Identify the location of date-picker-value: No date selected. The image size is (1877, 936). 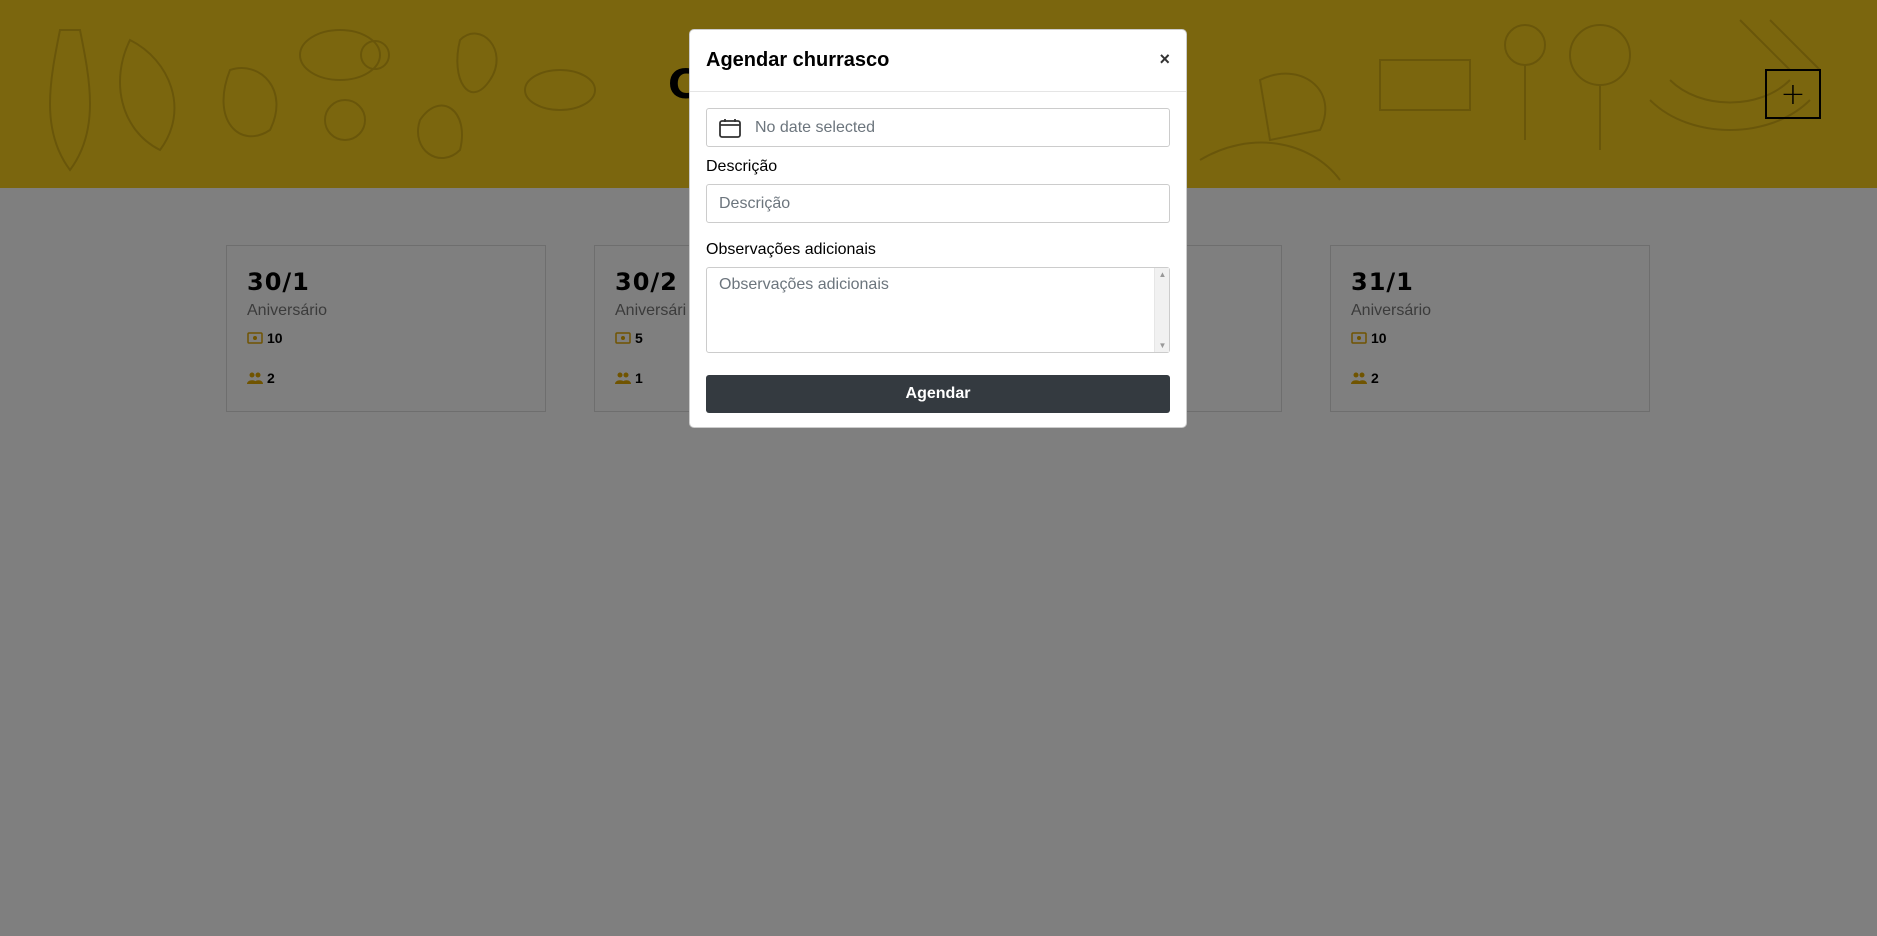
(815, 127).